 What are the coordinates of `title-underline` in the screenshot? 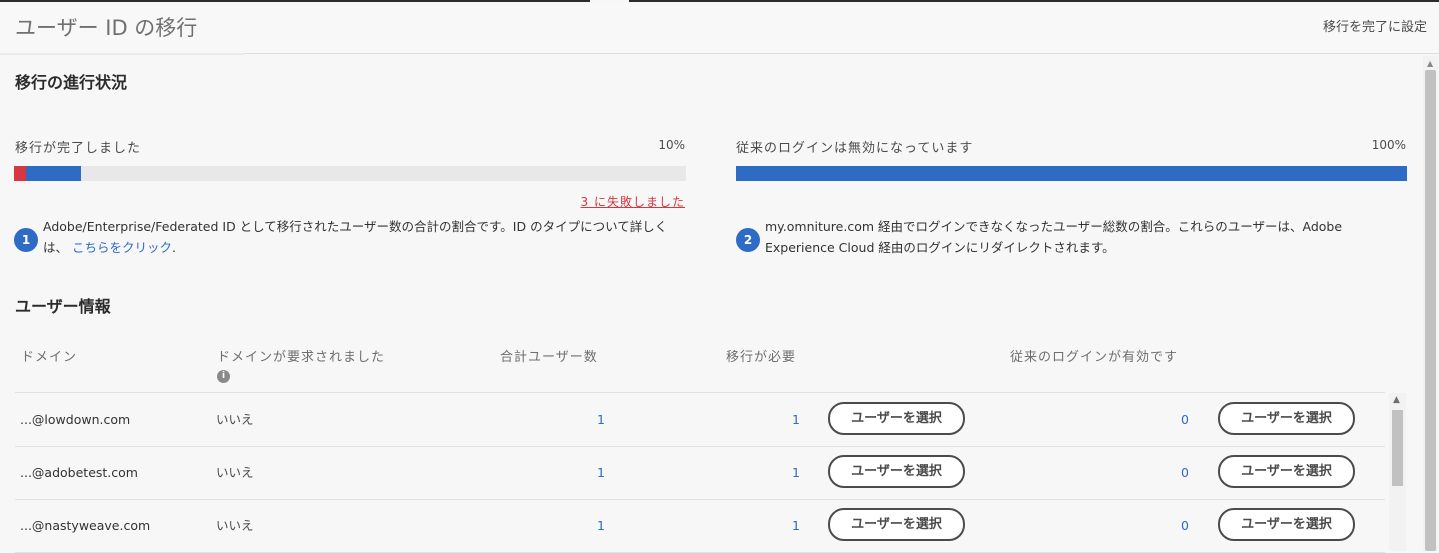 It's located at (122, 54).